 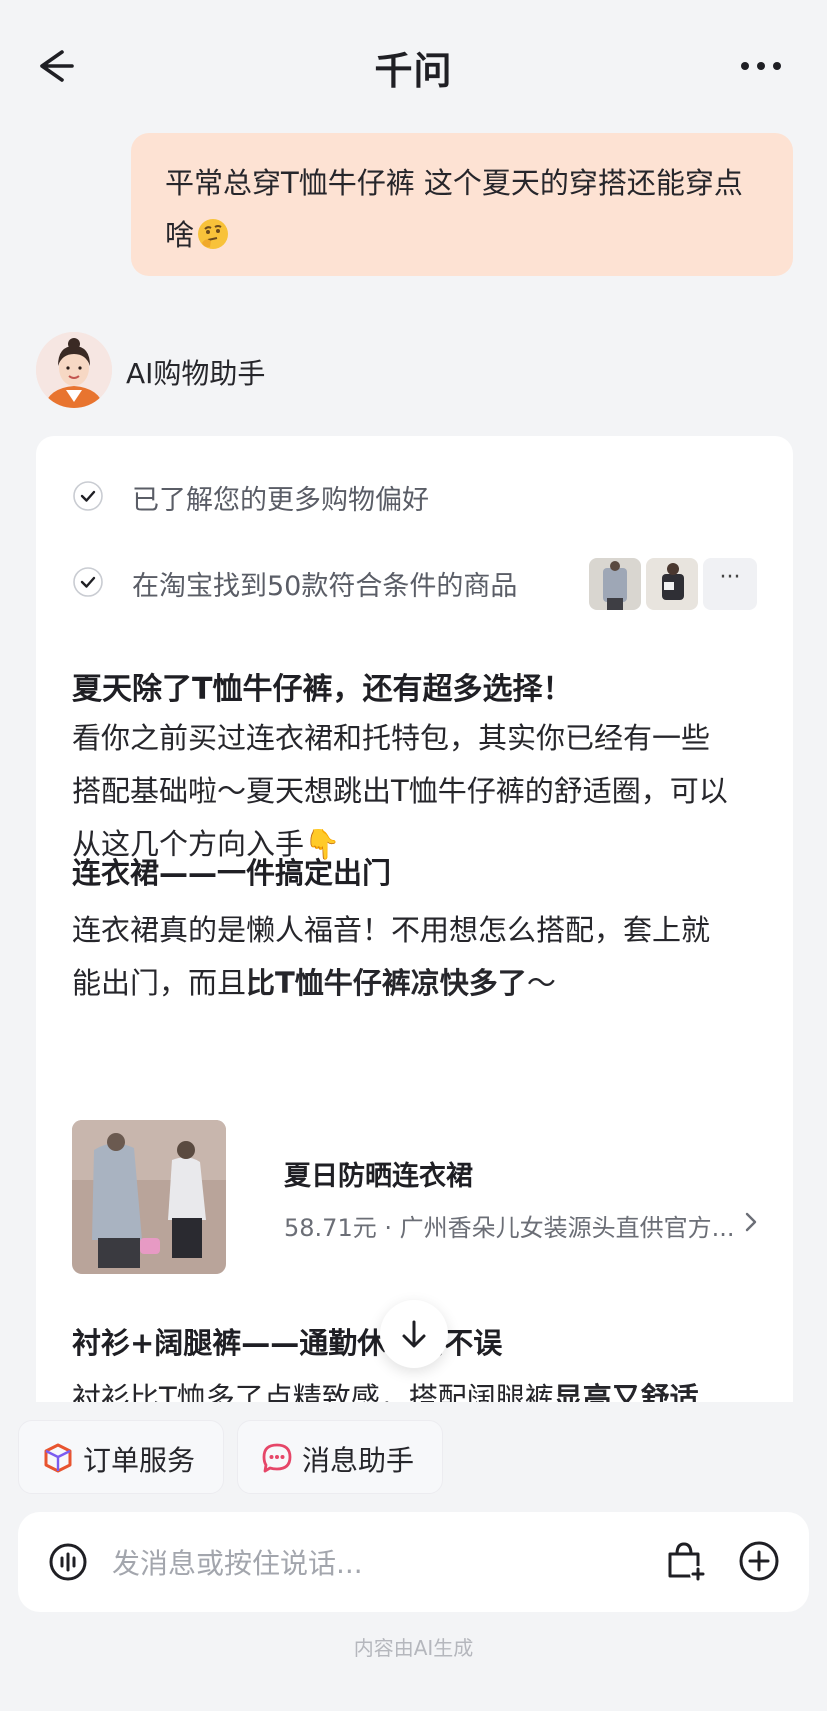 What do you see at coordinates (286, 370) in the screenshot?
I see `assistant-header: AI购物助手` at bounding box center [286, 370].